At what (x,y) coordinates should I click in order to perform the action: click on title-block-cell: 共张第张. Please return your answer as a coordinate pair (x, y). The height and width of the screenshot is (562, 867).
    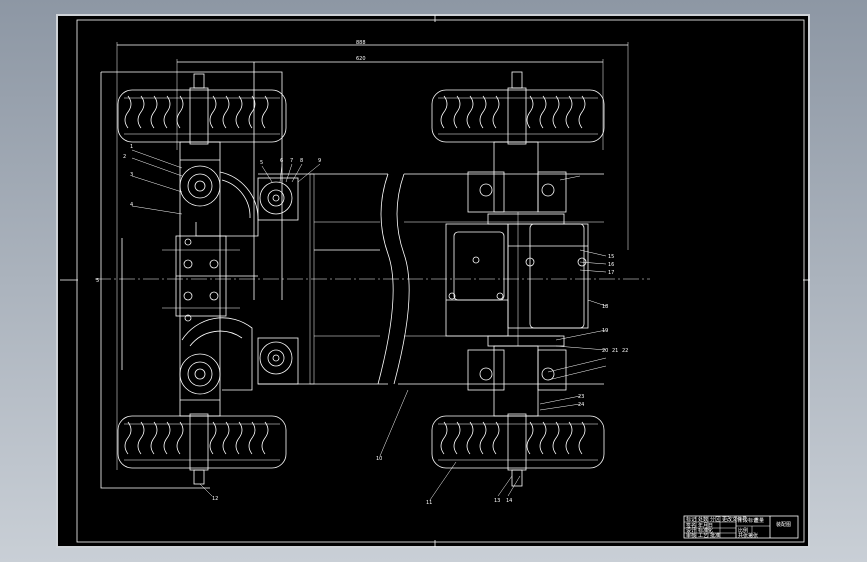
    Looking at the image, I should click on (748, 535).